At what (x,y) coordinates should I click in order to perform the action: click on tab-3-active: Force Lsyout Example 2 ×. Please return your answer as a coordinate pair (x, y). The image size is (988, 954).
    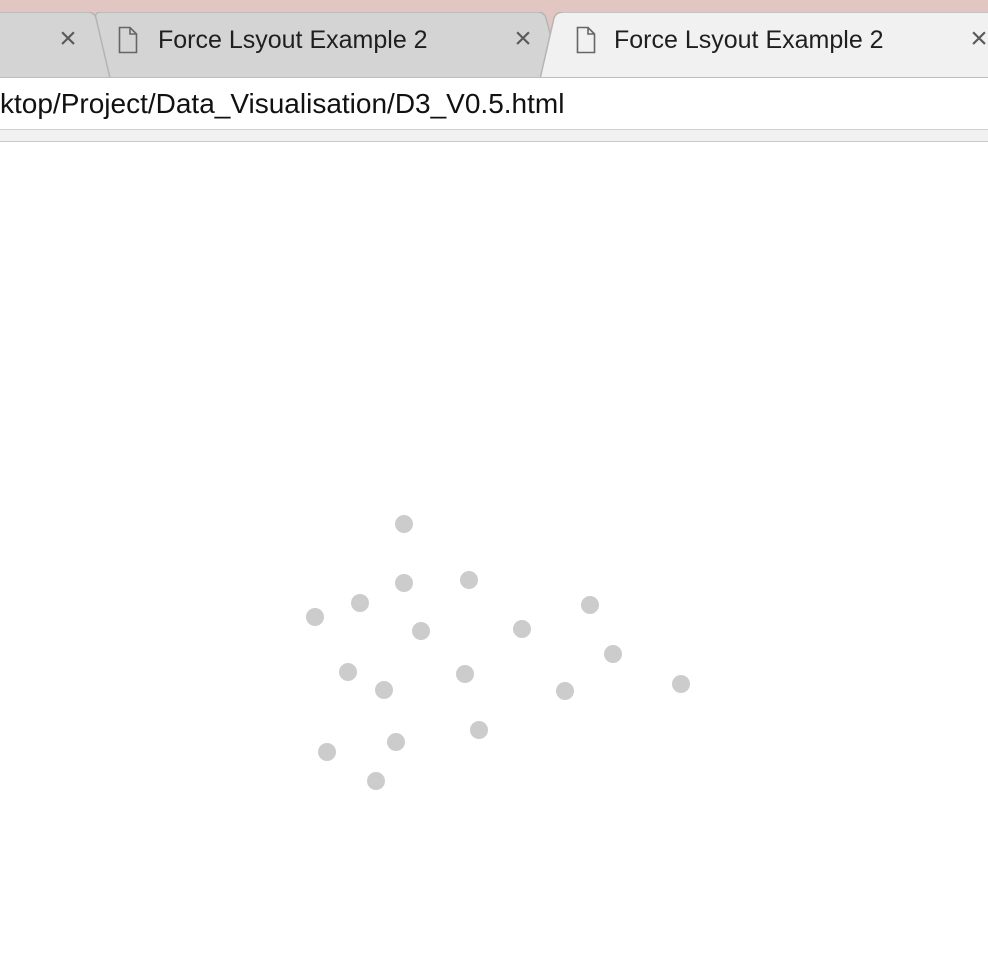
    Looking at the image, I should click on (764, 44).